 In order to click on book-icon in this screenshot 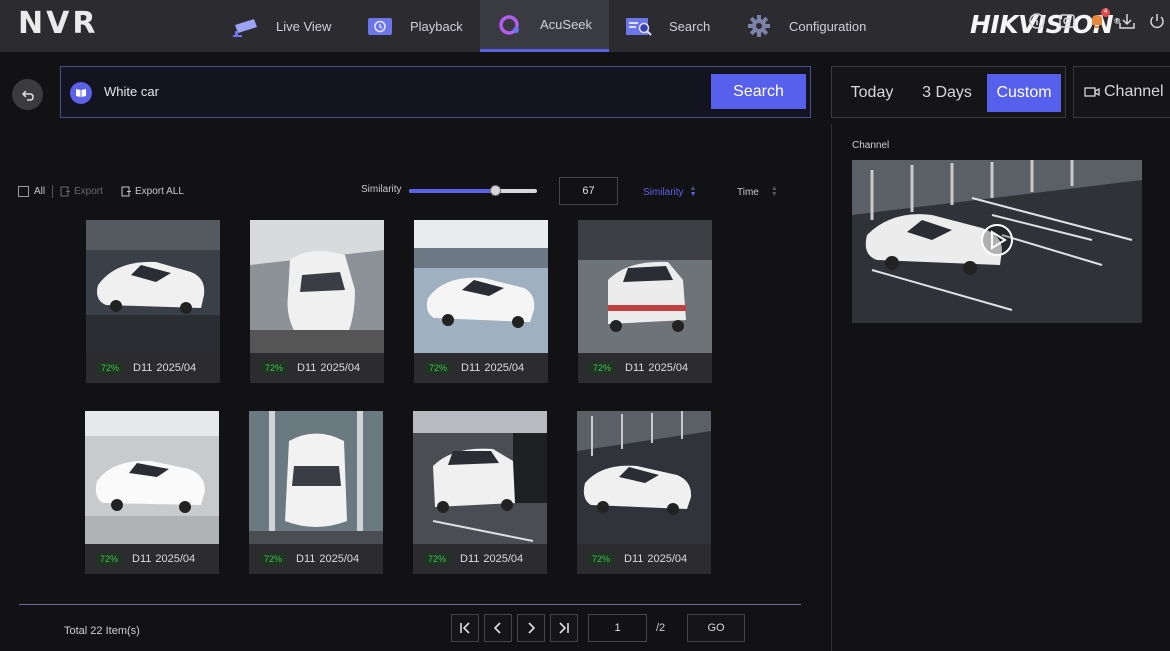, I will do `click(81, 93)`.